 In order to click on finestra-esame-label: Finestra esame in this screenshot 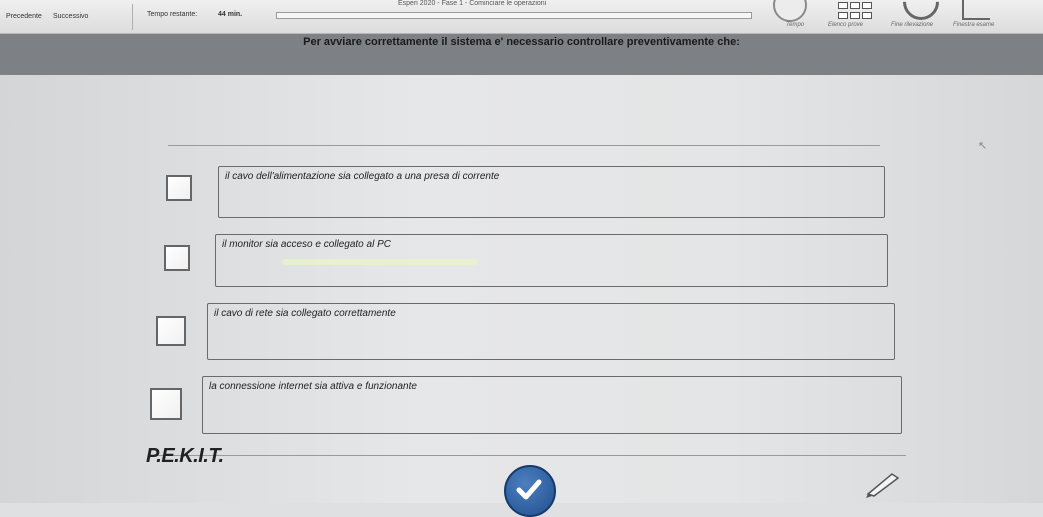, I will do `click(974, 25)`.